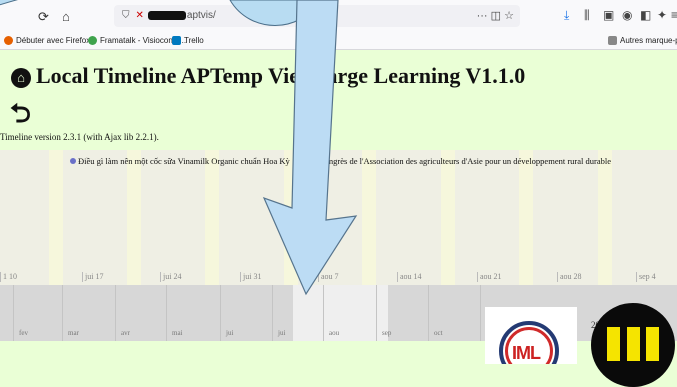 The width and height of the screenshot is (677, 387). I want to click on iml-logo-text: IML, so click(526, 353).